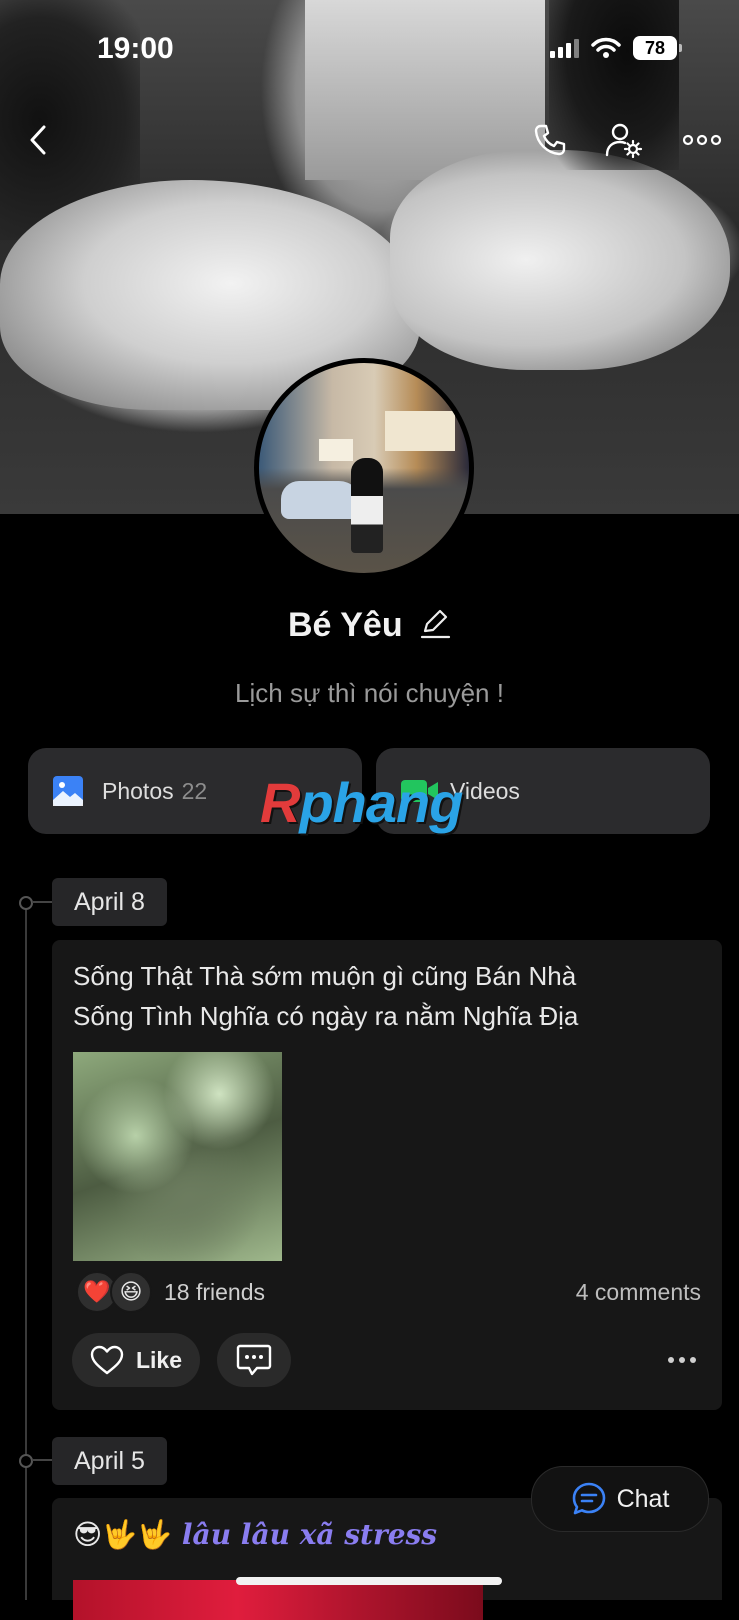 The width and height of the screenshot is (739, 1620). What do you see at coordinates (588, 1498) in the screenshot?
I see `chat-icon` at bounding box center [588, 1498].